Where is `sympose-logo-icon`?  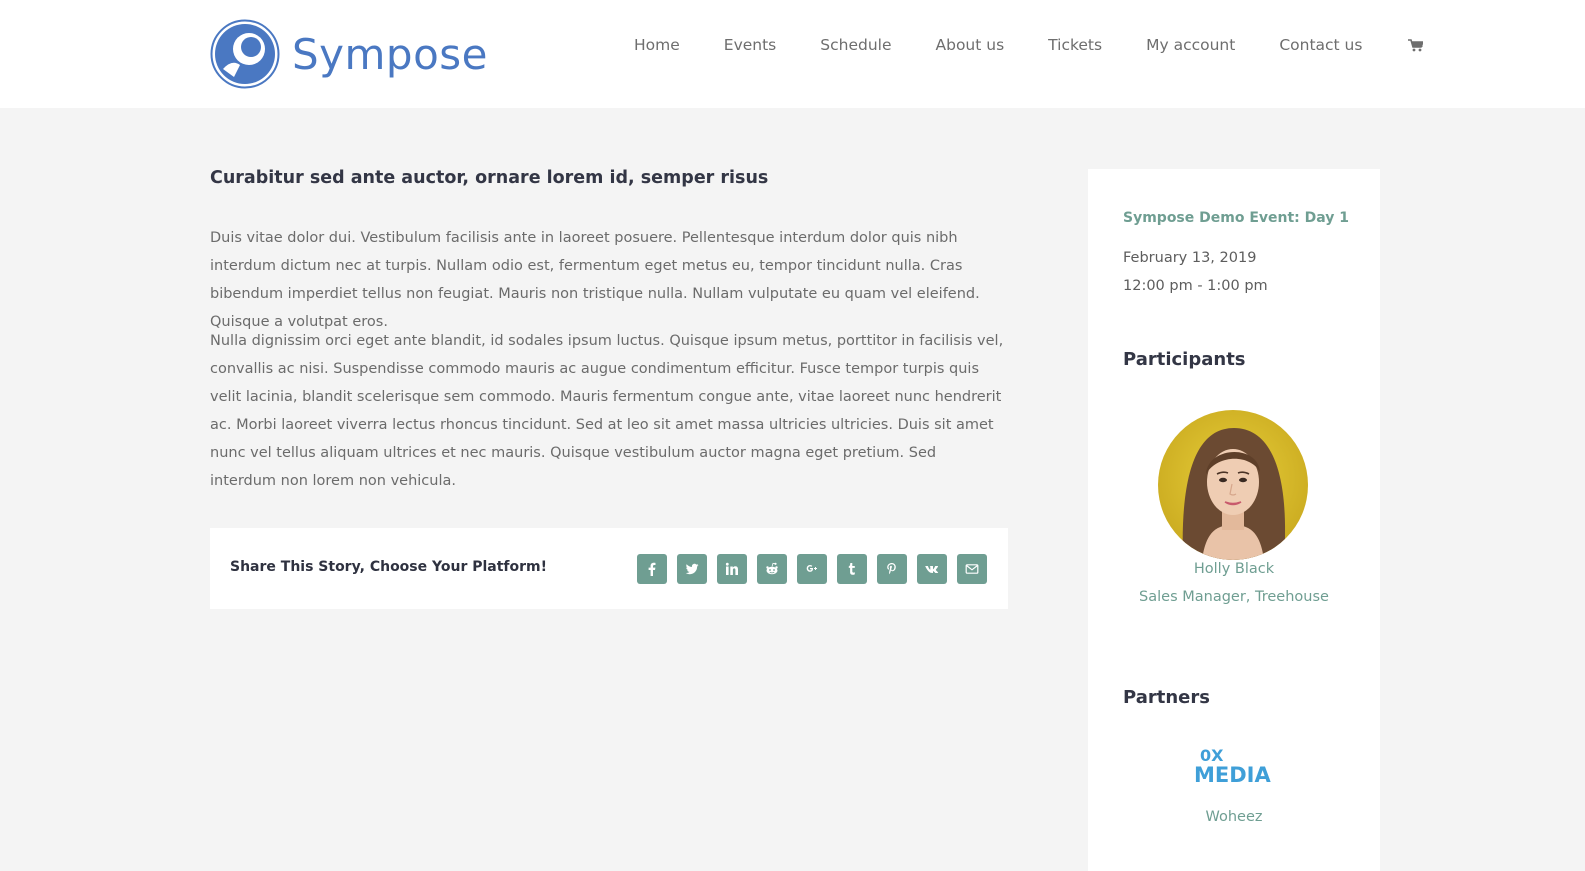
sympose-logo-icon is located at coordinates (245, 54).